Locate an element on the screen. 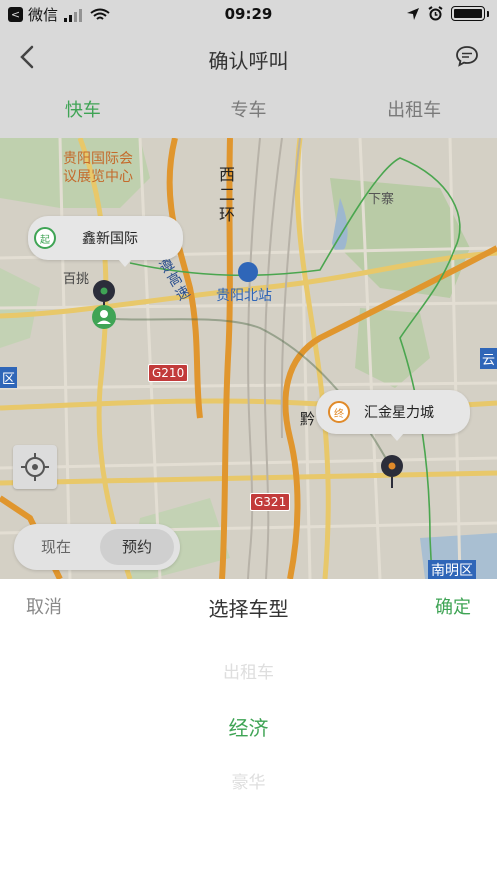  status-bar: < 微信 09:29 is located at coordinates (248, 15).